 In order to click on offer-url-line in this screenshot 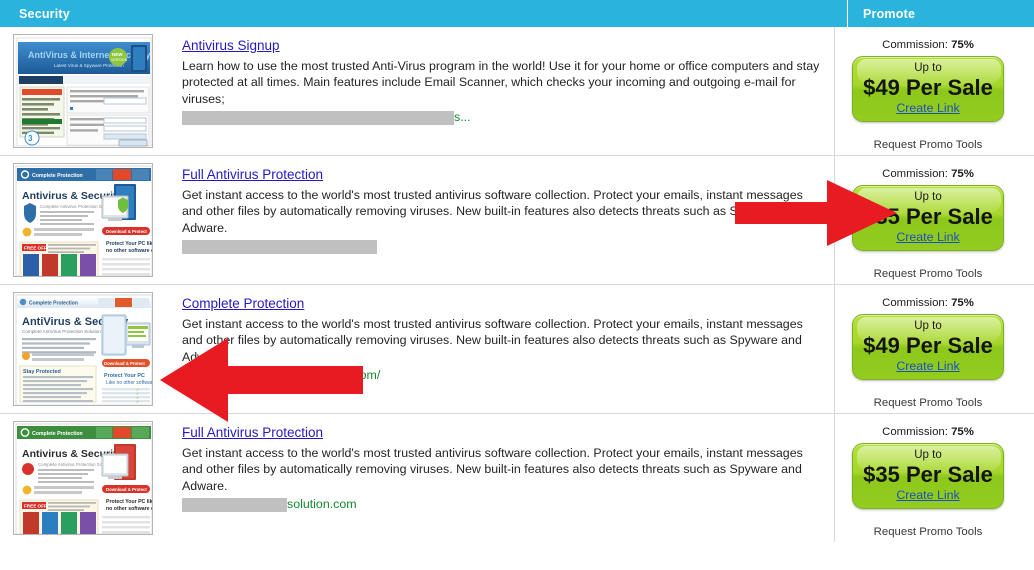, I will do `click(501, 246)`.